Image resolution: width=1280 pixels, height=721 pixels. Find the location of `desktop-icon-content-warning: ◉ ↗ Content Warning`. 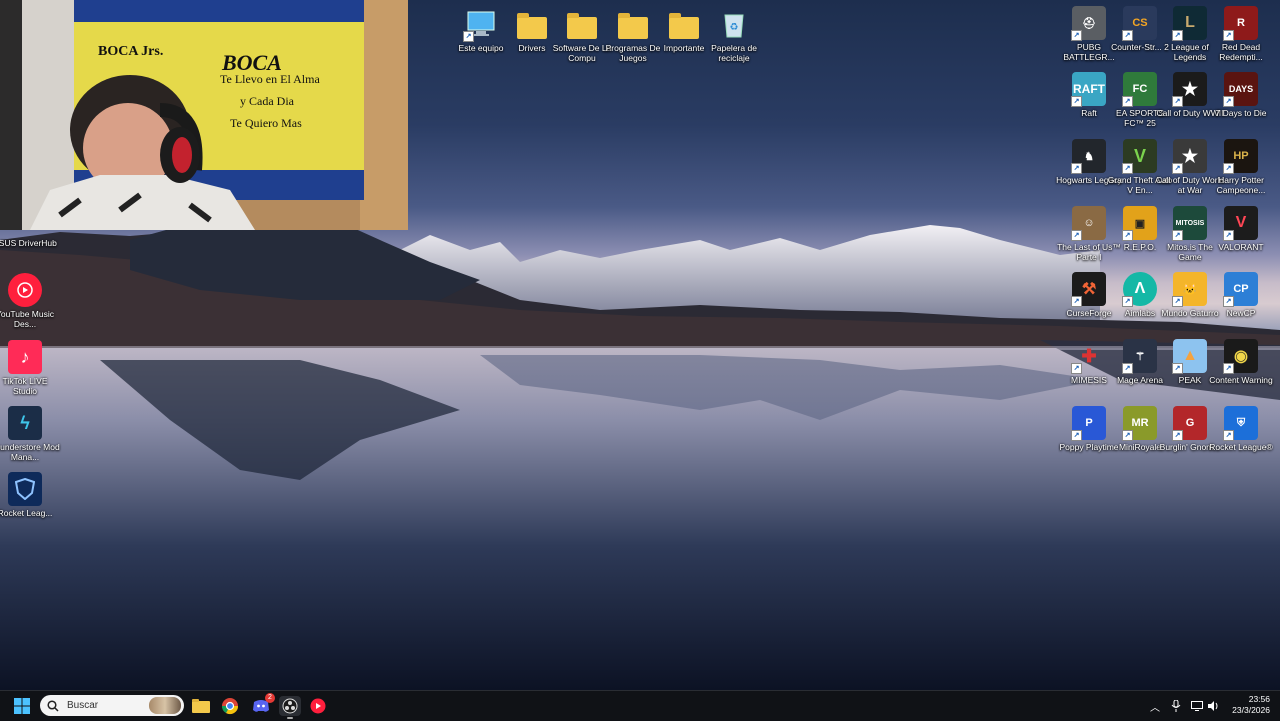

desktop-icon-content-warning: ◉ ↗ Content Warning is located at coordinates (1241, 362).